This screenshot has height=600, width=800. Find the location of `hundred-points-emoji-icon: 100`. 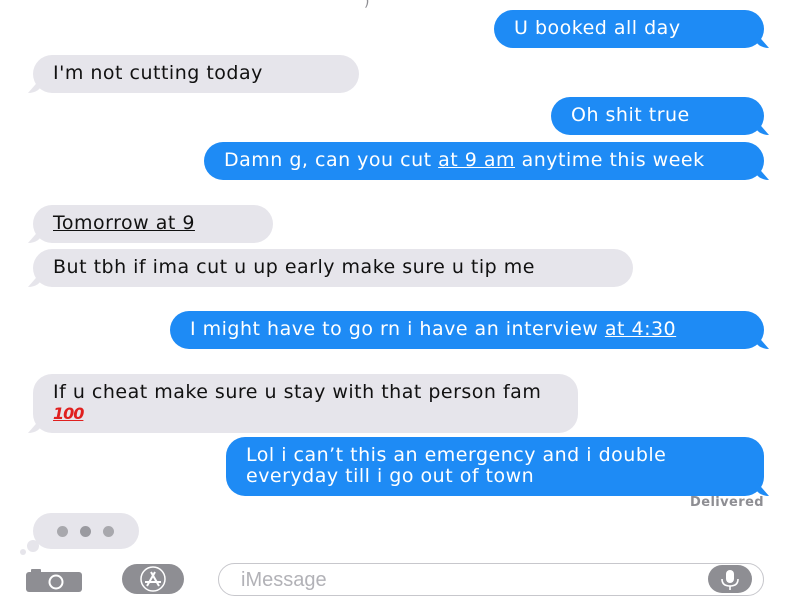

hundred-points-emoji-icon: 100 is located at coordinates (68, 413).